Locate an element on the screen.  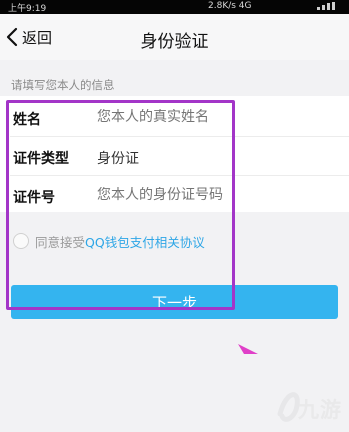
nav-bar: 返回 身份验证 is located at coordinates (174, 37).